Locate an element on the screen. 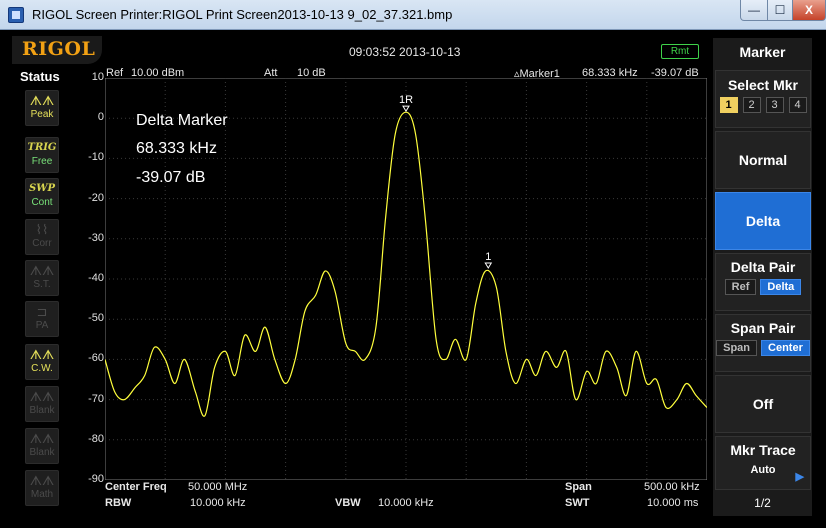 The image size is (826, 528). span-pair-option-center: Center is located at coordinates (785, 348).